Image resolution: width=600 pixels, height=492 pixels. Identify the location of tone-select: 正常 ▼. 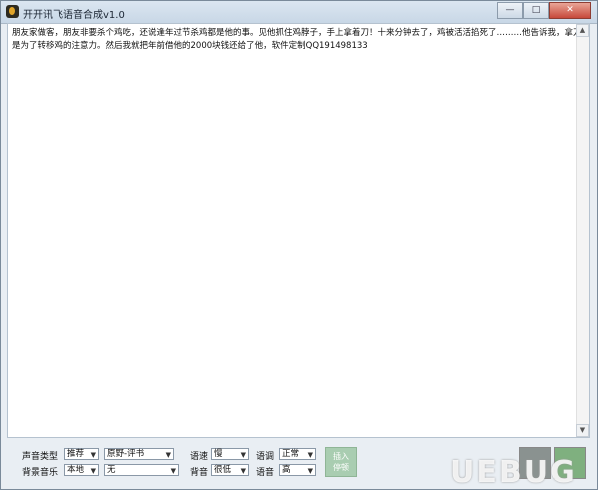
(297, 454).